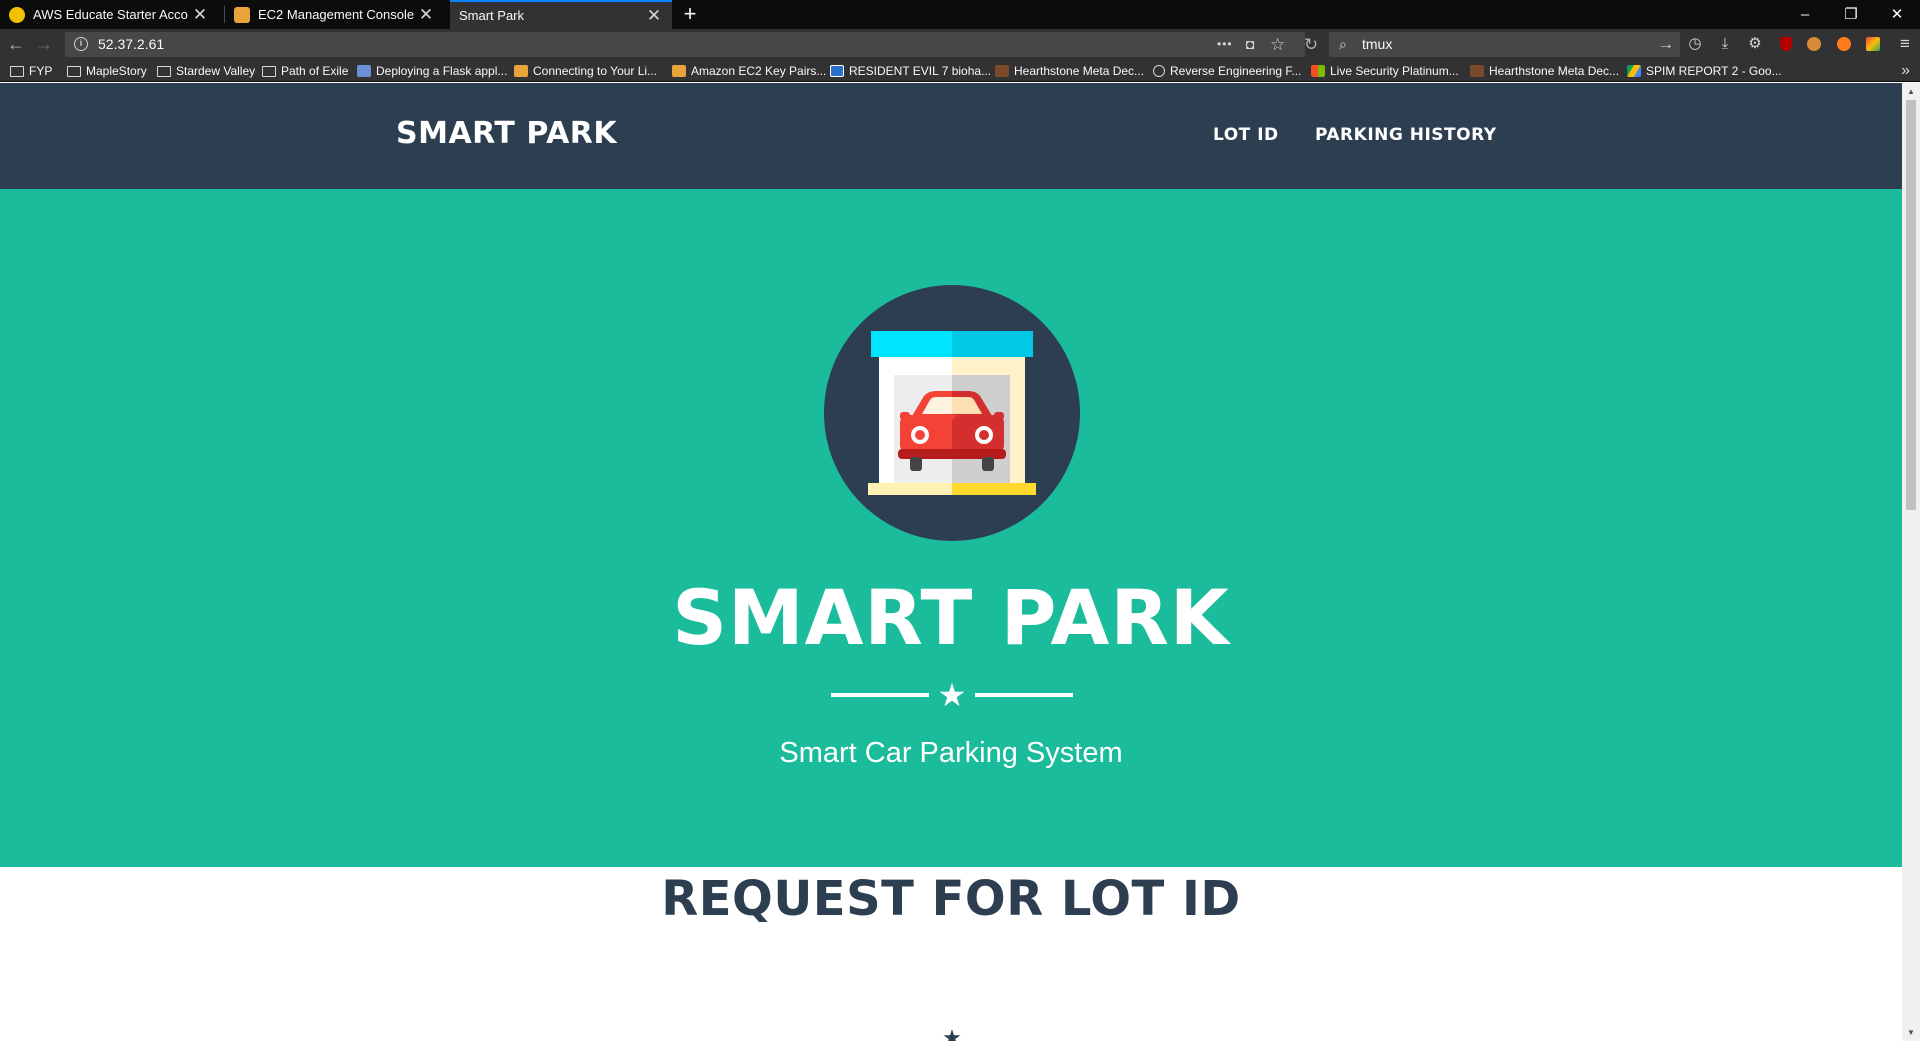  I want to click on garage-car-icon, so click(952, 413).